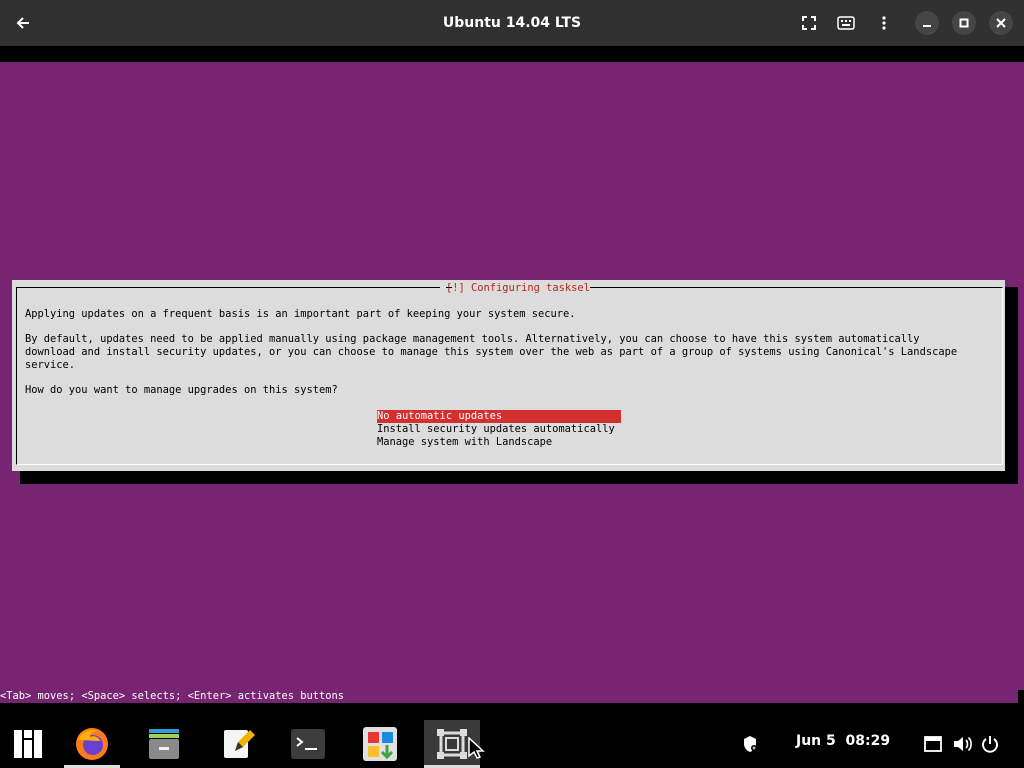 Image resolution: width=1024 pixels, height=768 pixels. I want to click on fullscreen-icon, so click(809, 23).